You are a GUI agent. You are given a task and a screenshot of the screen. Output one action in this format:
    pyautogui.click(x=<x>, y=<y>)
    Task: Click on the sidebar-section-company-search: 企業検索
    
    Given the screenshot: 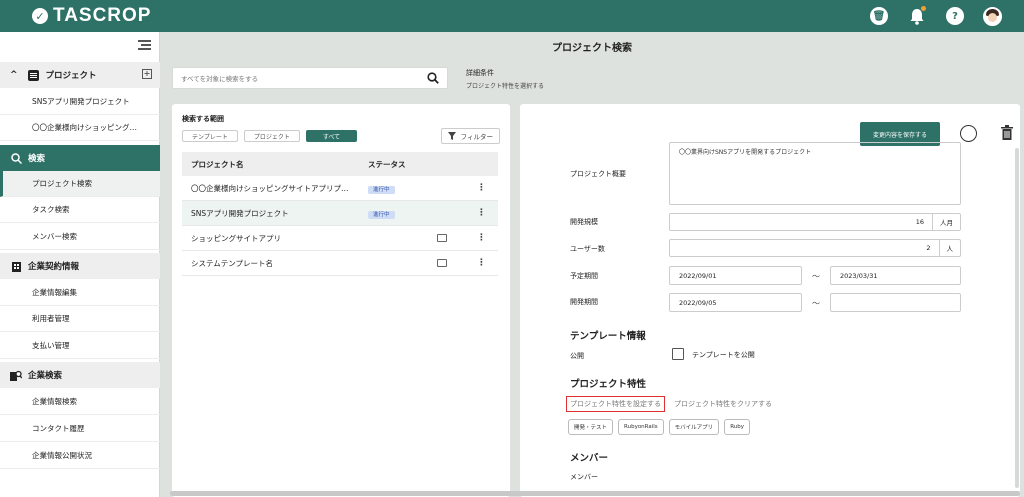 What is the action you would take?
    pyautogui.click(x=80, y=375)
    